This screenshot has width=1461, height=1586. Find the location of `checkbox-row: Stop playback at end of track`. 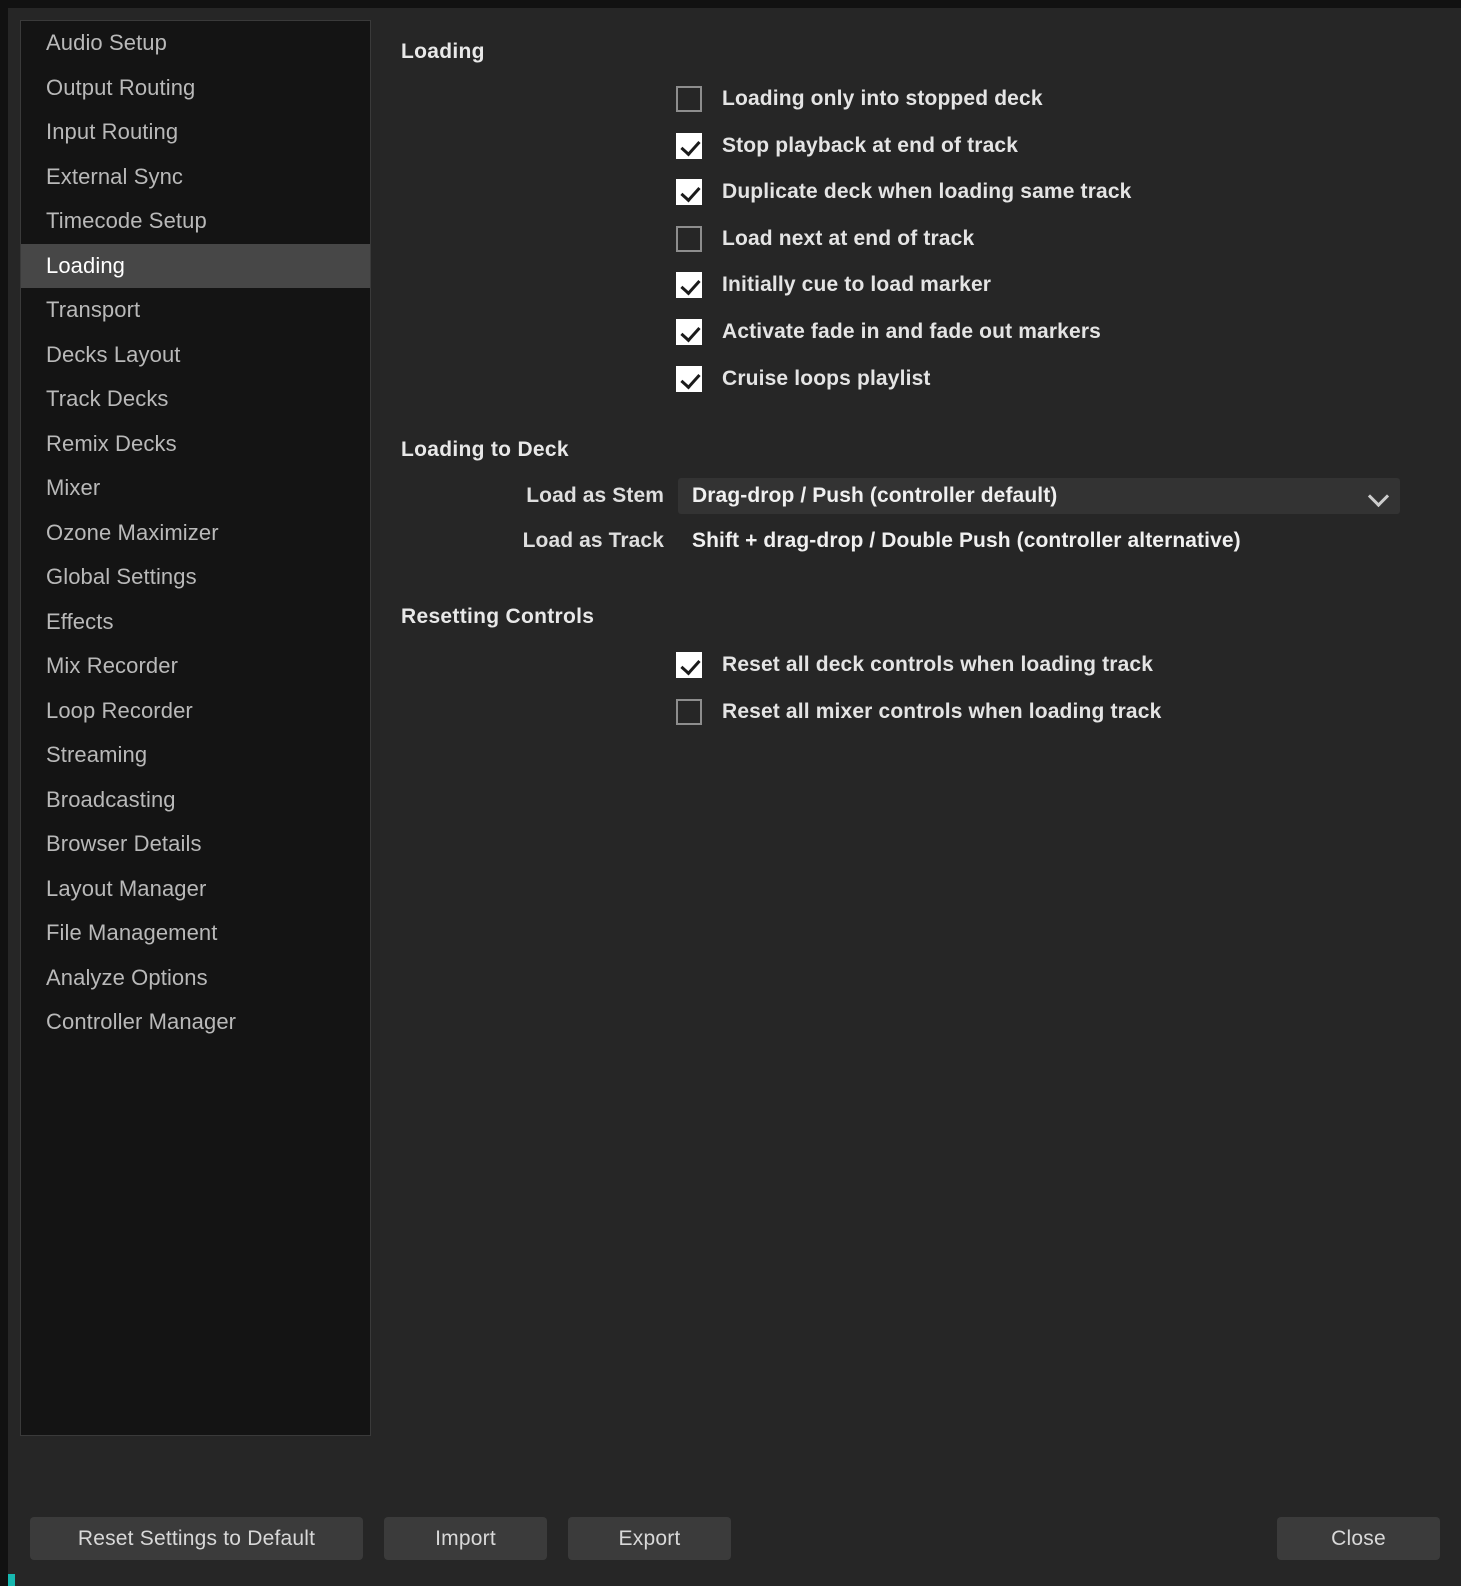

checkbox-row: Stop playback at end of track is located at coordinates (847, 146).